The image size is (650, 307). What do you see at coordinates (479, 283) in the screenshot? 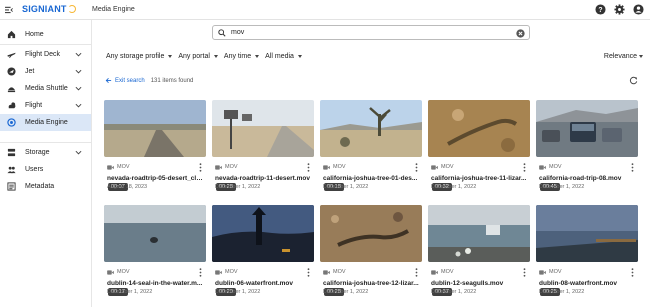
I see `file-name: dublin-12-seagulls.mov` at bounding box center [479, 283].